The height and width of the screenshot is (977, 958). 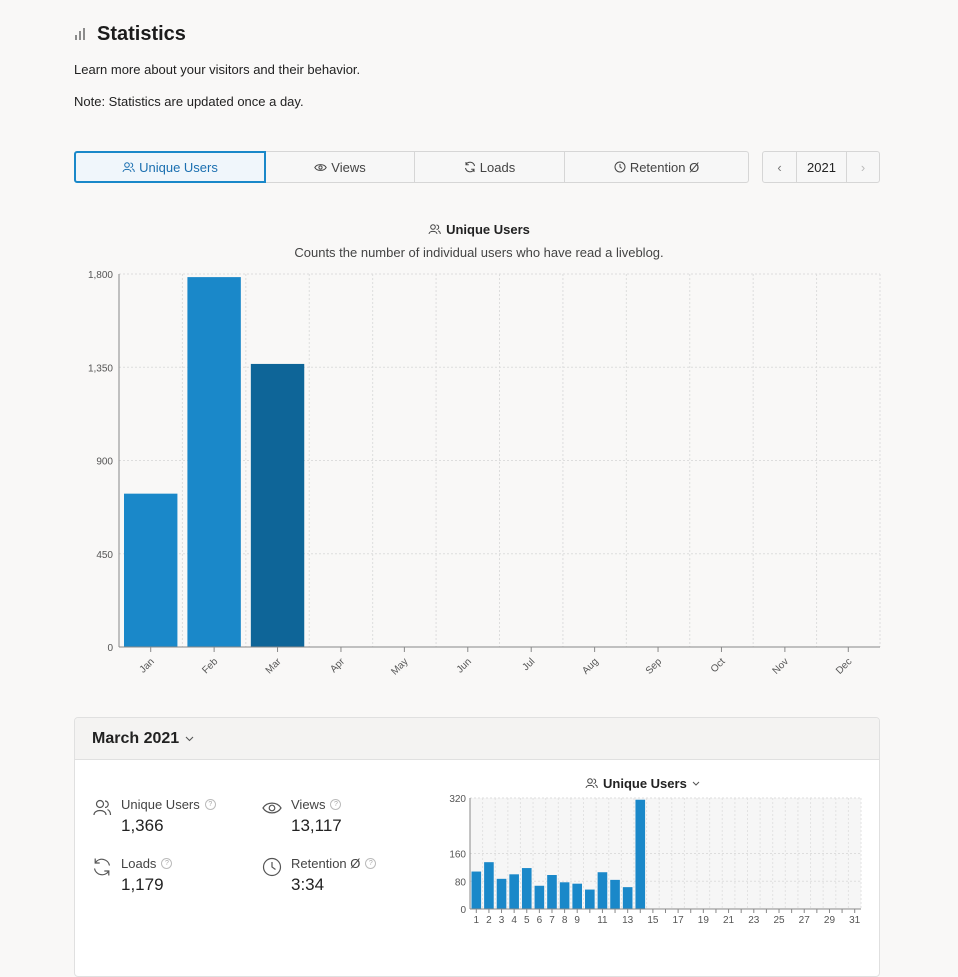 What do you see at coordinates (464, 665) in the screenshot?
I see `x-tick-label: Jun` at bounding box center [464, 665].